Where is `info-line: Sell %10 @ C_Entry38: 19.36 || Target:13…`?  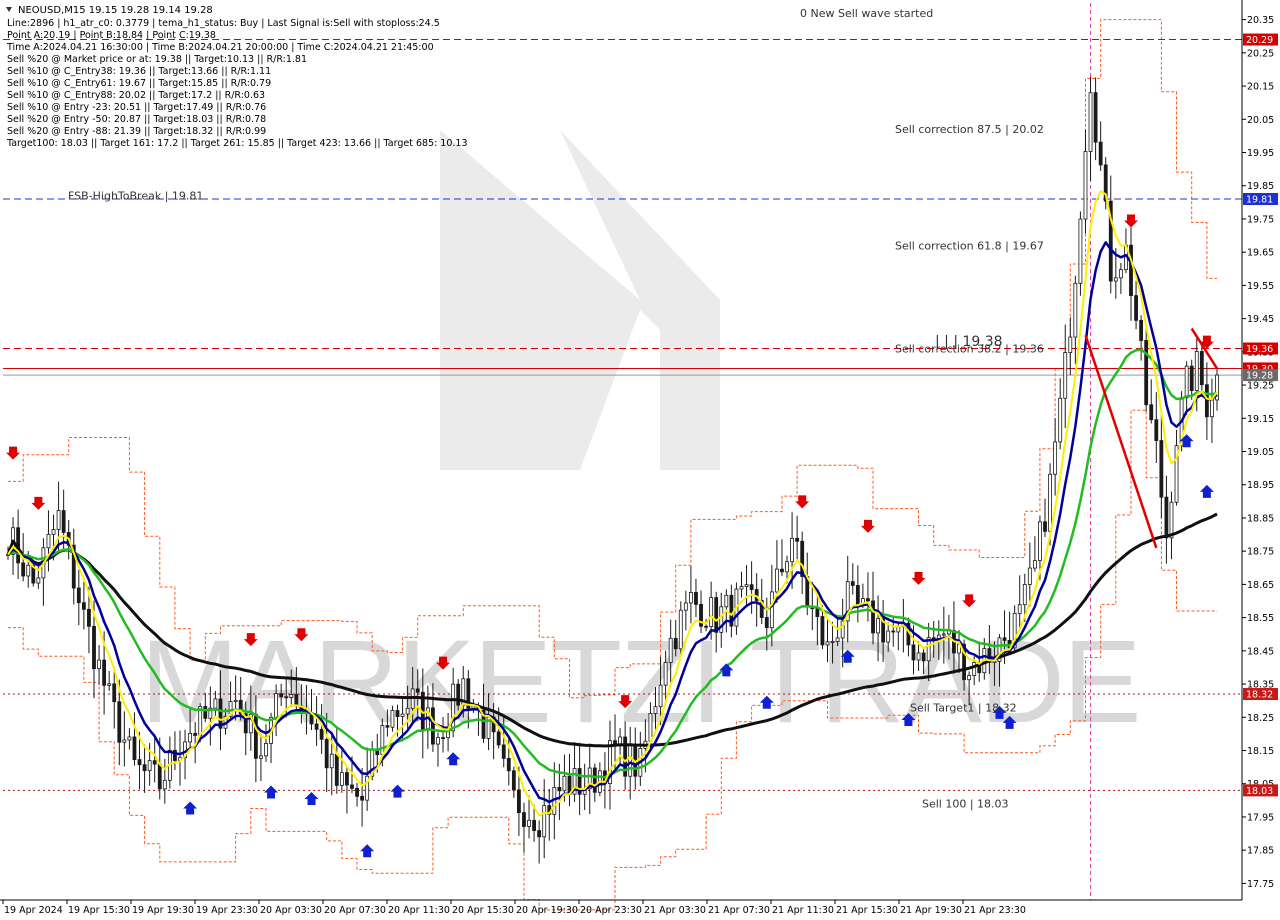 info-line: Sell %10 @ C_Entry38: 19.36 || Target:13… is located at coordinates (139, 71).